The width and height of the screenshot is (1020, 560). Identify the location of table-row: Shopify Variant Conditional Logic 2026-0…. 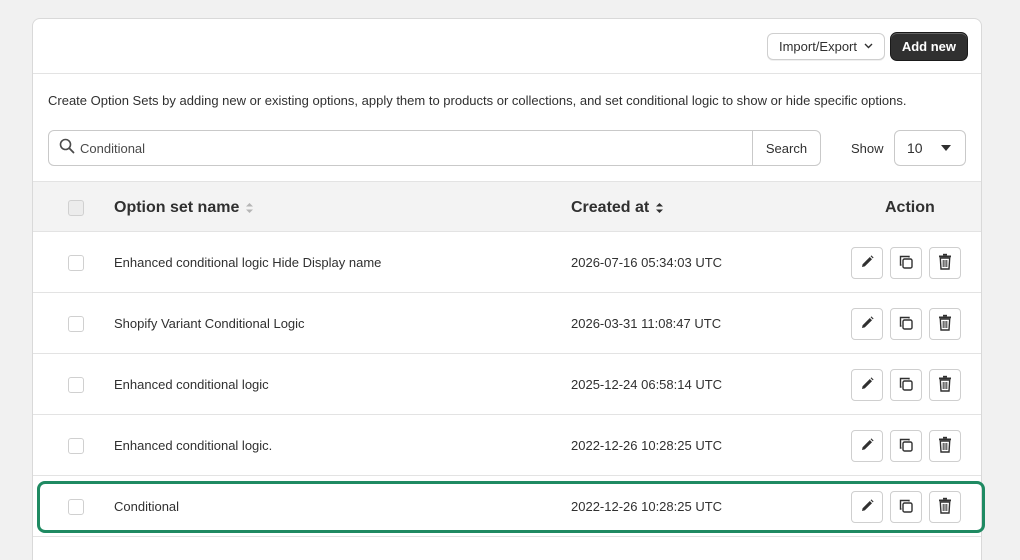
(507, 323).